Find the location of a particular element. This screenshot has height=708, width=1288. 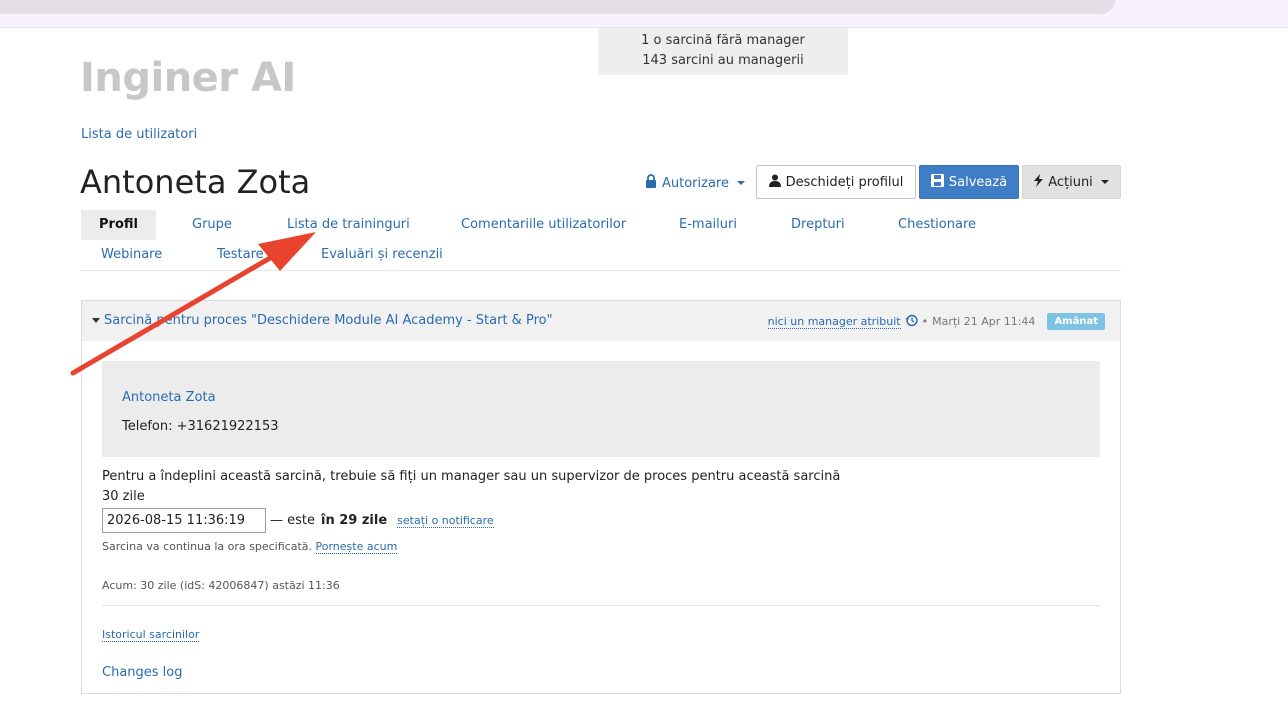

authorization-label: Autorizare is located at coordinates (695, 183).